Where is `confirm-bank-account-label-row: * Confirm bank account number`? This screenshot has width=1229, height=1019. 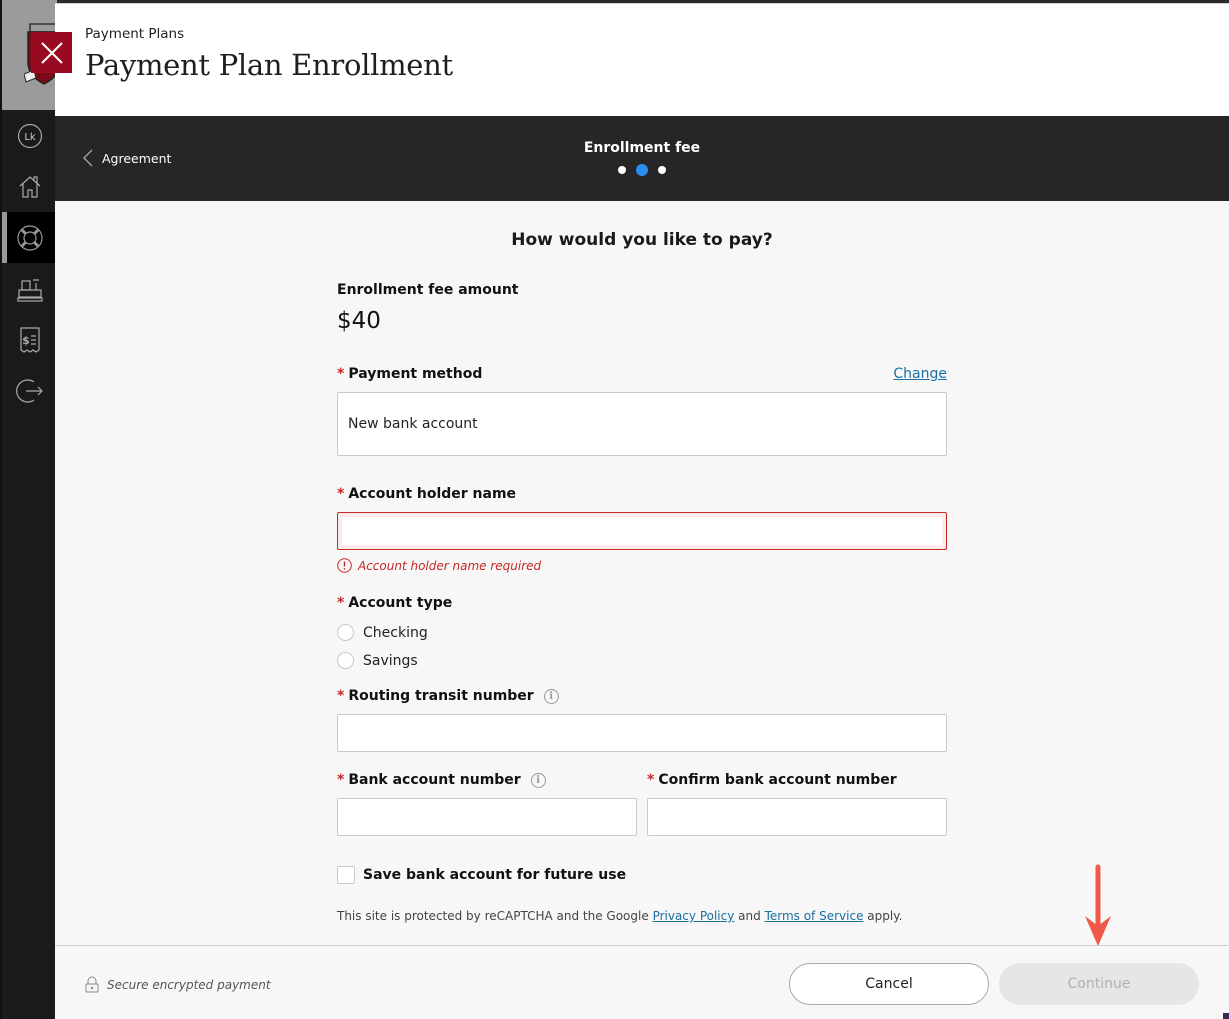
confirm-bank-account-label-row: * Confirm bank account number is located at coordinates (772, 780).